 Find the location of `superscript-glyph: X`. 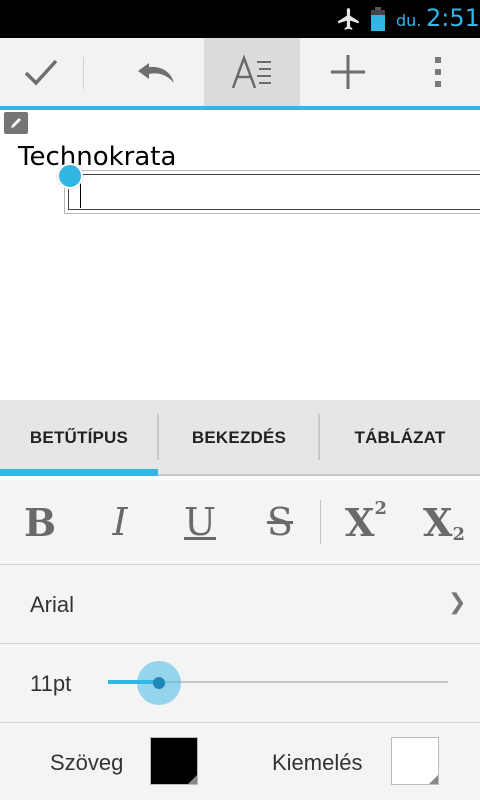

superscript-glyph: X is located at coordinates (359, 522).